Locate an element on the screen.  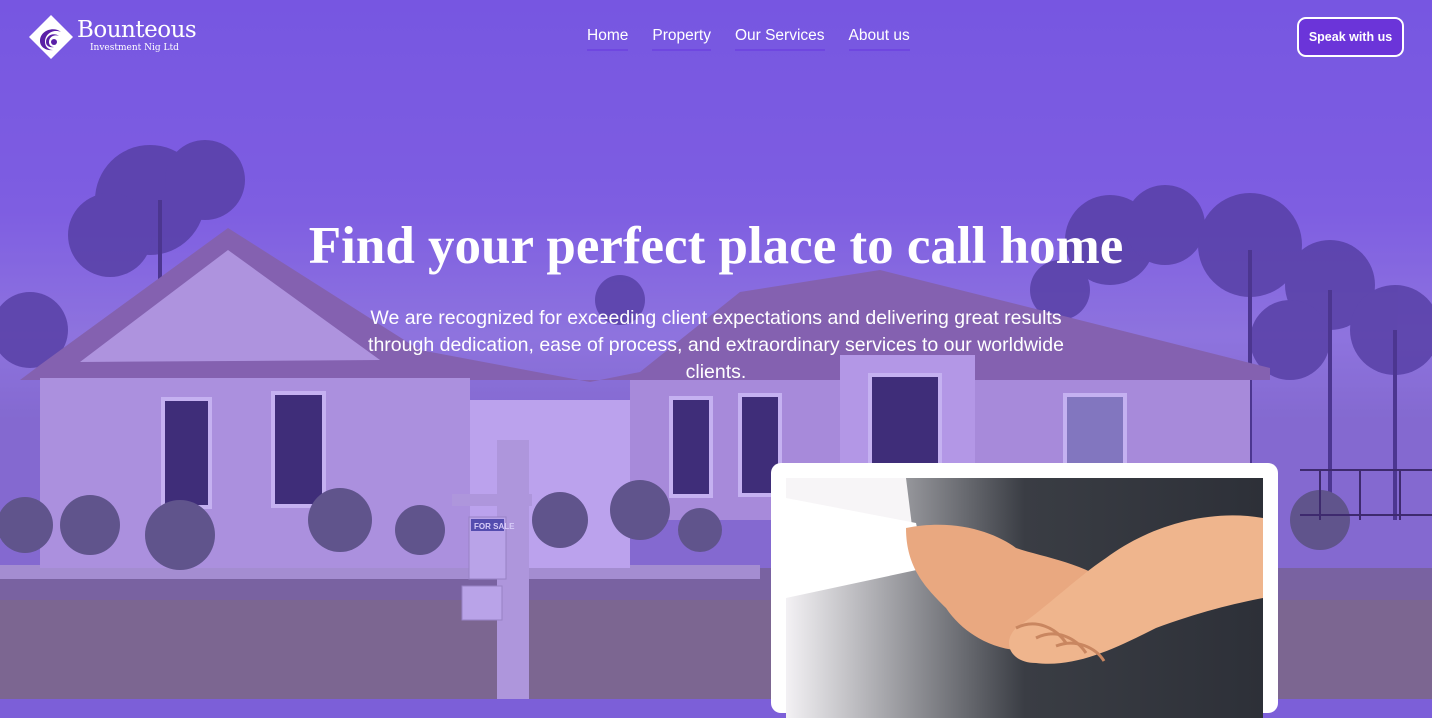
feature-card is located at coordinates (1024, 590).